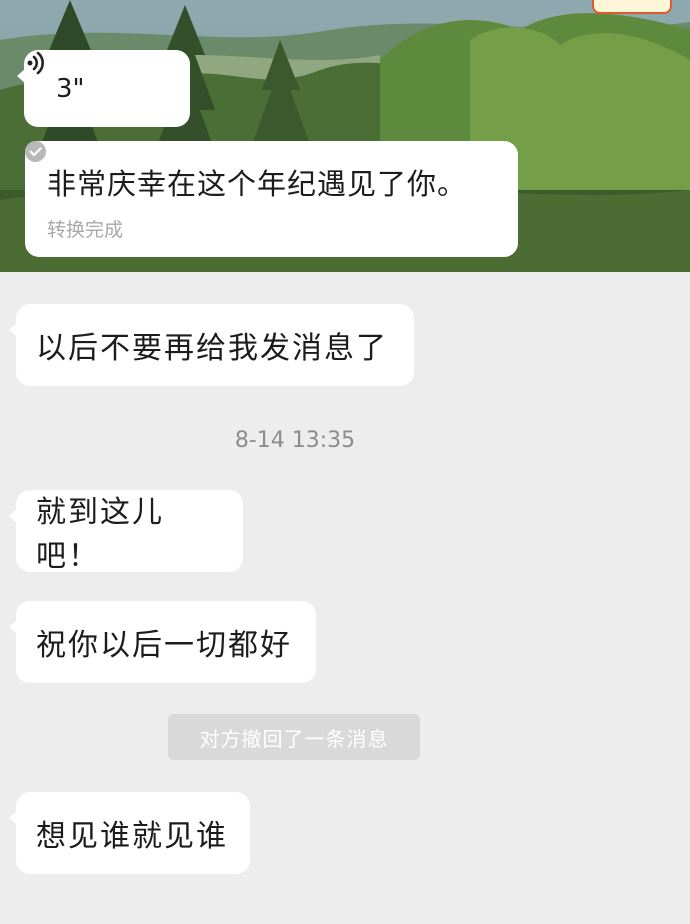 The width and height of the screenshot is (690, 924). I want to click on voice-message-bubble: 3", so click(103, 88).